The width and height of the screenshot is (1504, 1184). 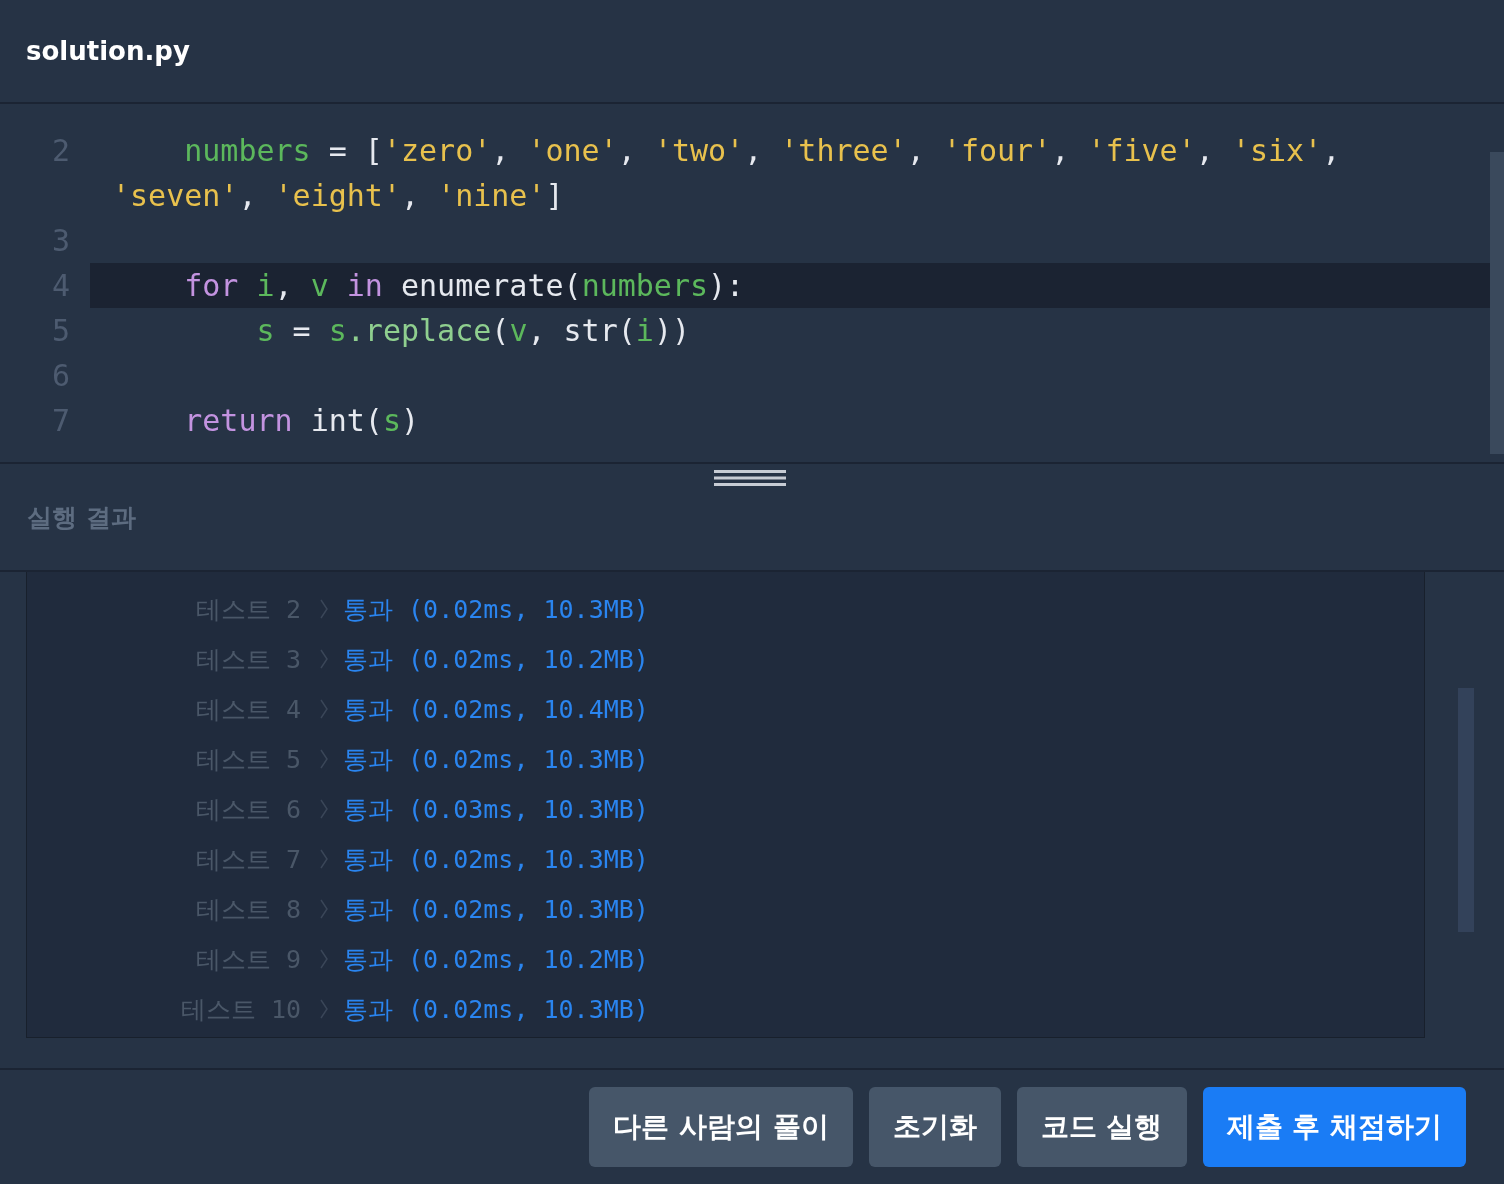 What do you see at coordinates (934, 1127) in the screenshot?
I see `action-button: 초기화` at bounding box center [934, 1127].